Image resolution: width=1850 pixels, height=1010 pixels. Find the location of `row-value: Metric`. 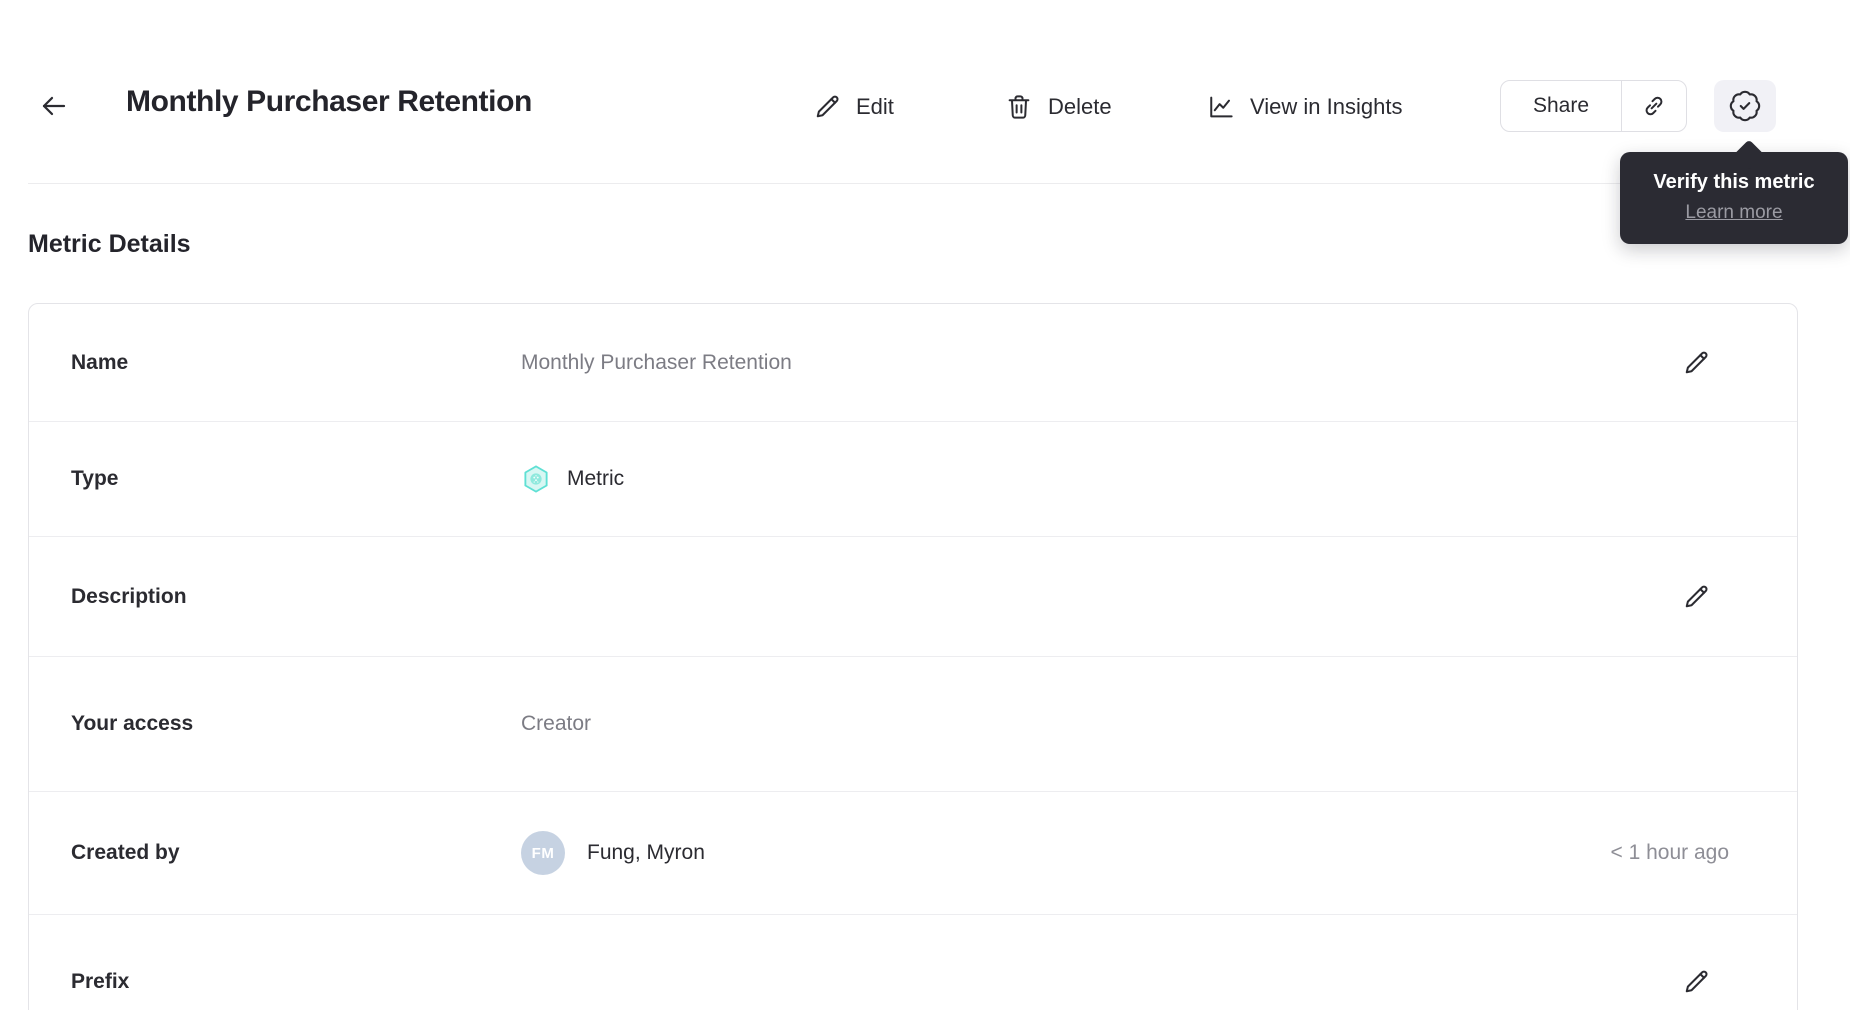

row-value: Metric is located at coordinates (596, 478).